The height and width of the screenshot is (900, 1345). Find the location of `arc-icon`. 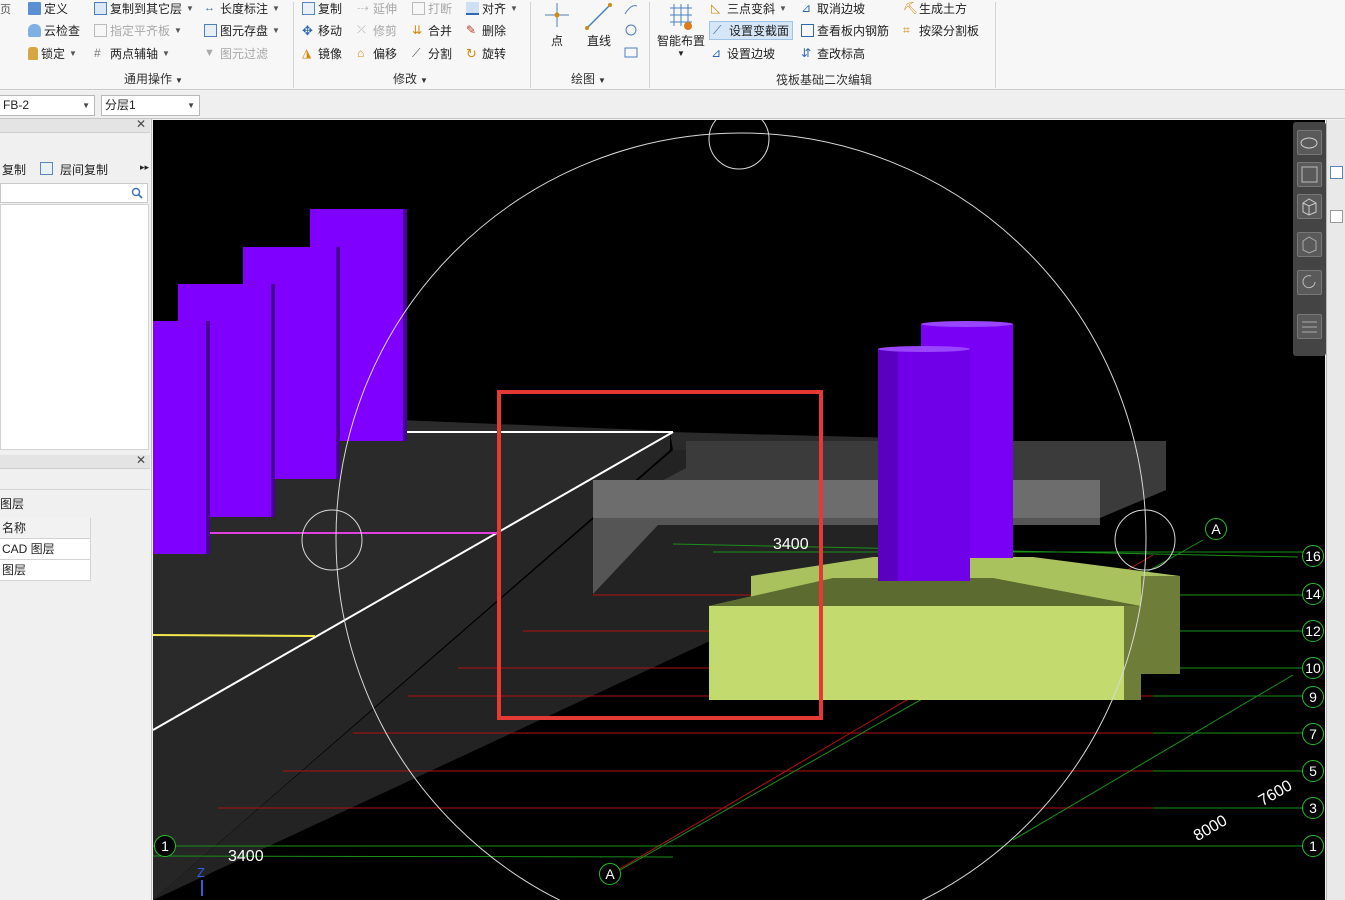

arc-icon is located at coordinates (631, 32).